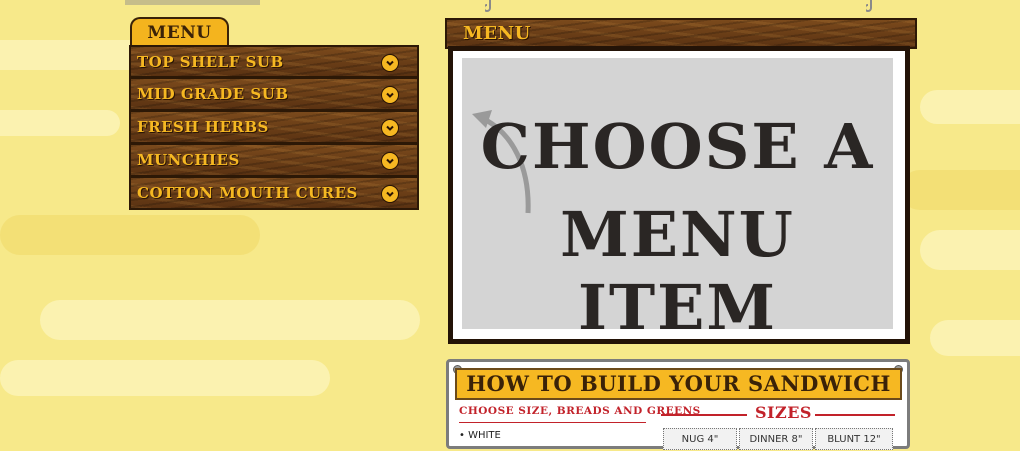  What do you see at coordinates (700, 439) in the screenshot?
I see `size-option: NUG 4"` at bounding box center [700, 439].